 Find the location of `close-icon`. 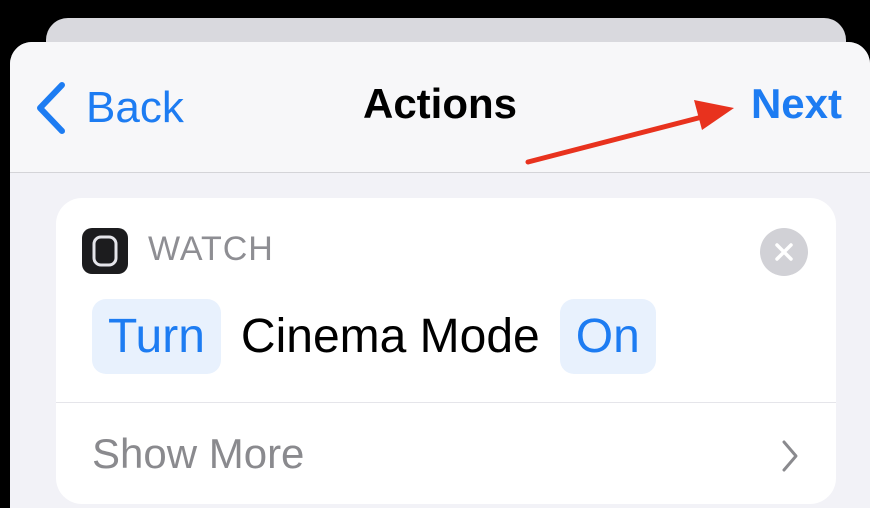

close-icon is located at coordinates (784, 252).